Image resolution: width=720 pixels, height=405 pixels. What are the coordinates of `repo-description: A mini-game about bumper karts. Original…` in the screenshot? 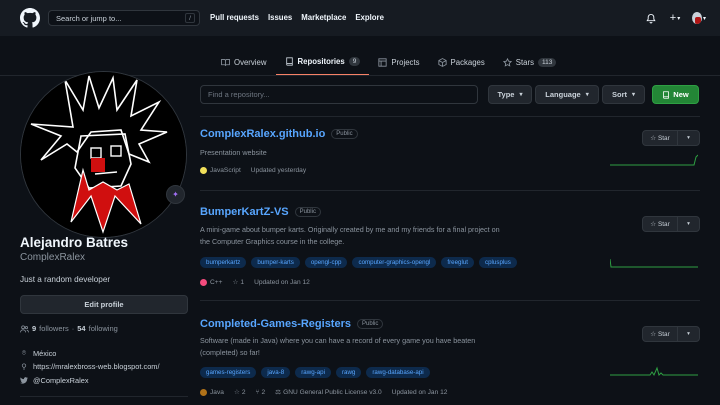 It's located at (350, 235).